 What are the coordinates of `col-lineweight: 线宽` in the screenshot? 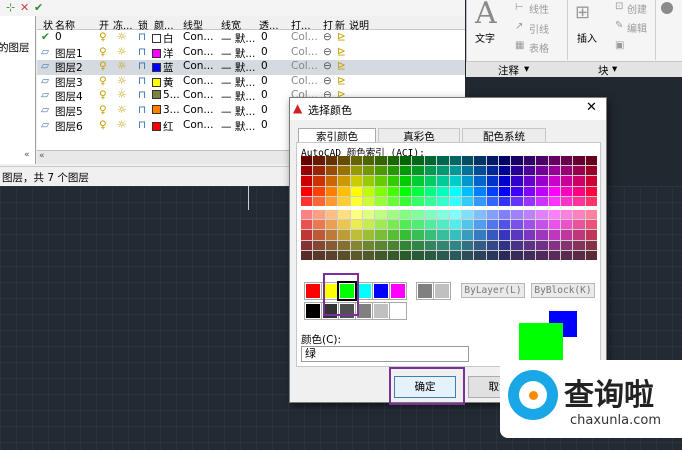 It's located at (231, 24).